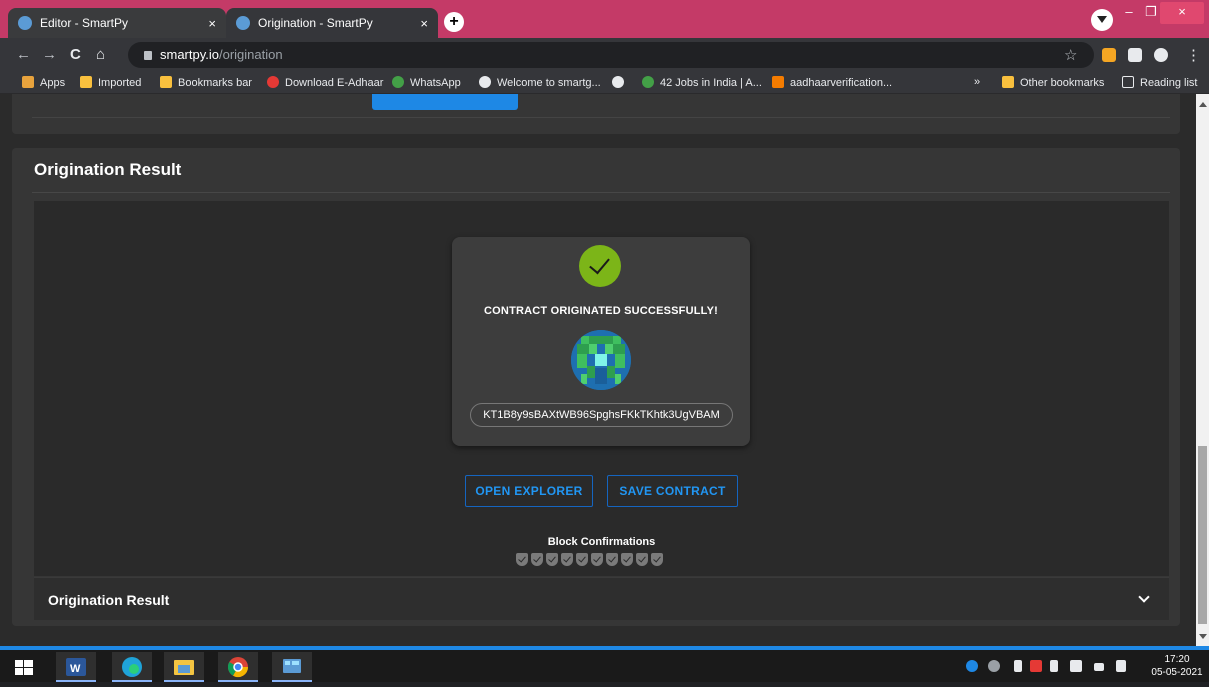 This screenshot has width=1209, height=687. I want to click on windows-start-icon, so click(24, 667).